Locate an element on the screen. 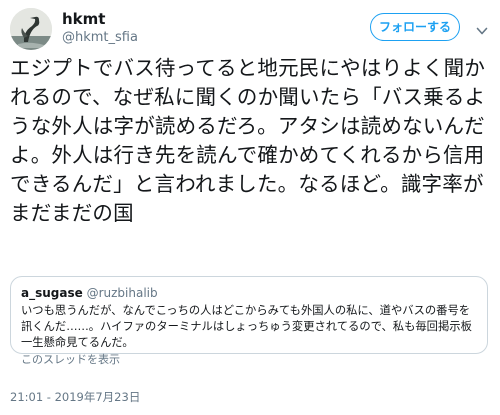 This screenshot has width=500, height=415. show-thread-link: このスレッドを表示 is located at coordinates (249, 360).